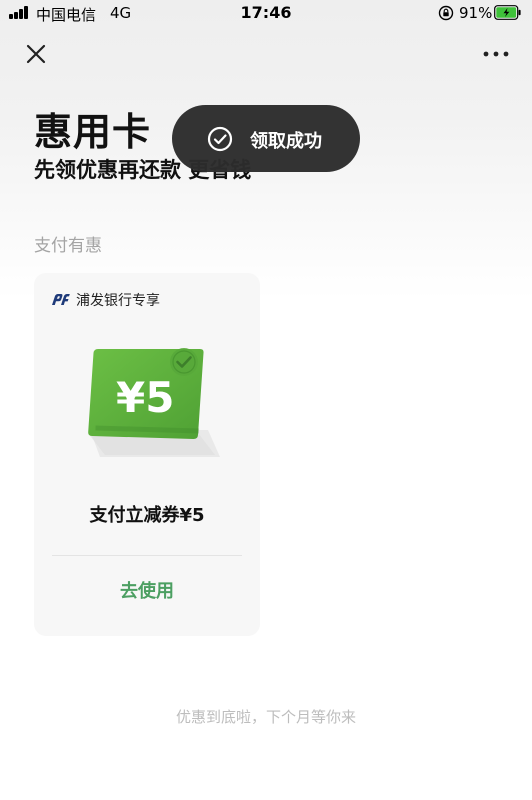 Image resolution: width=532 pixels, height=800 pixels. What do you see at coordinates (147, 515) in the screenshot?
I see `coupon-name: 支付立减券¥5` at bounding box center [147, 515].